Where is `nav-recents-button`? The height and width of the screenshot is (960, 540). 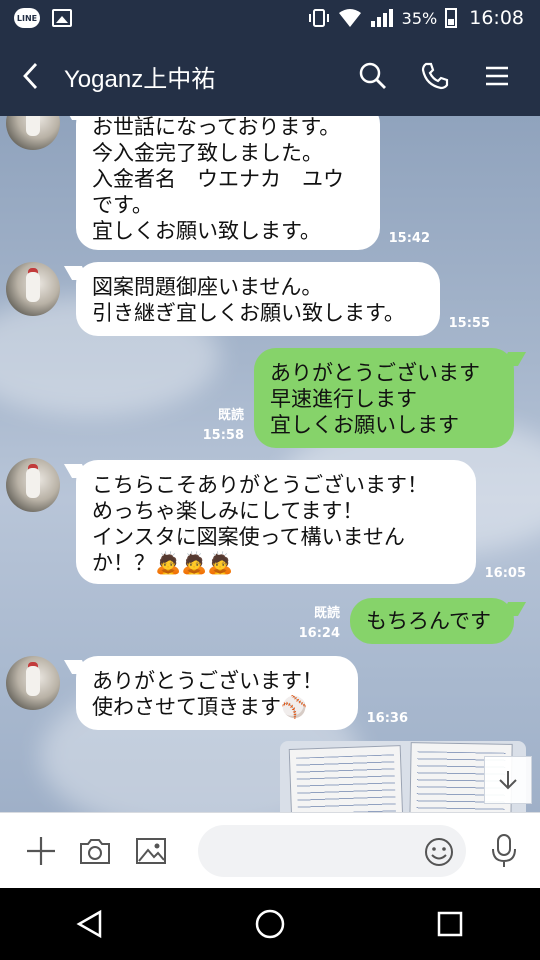
nav-recents-button is located at coordinates (450, 924).